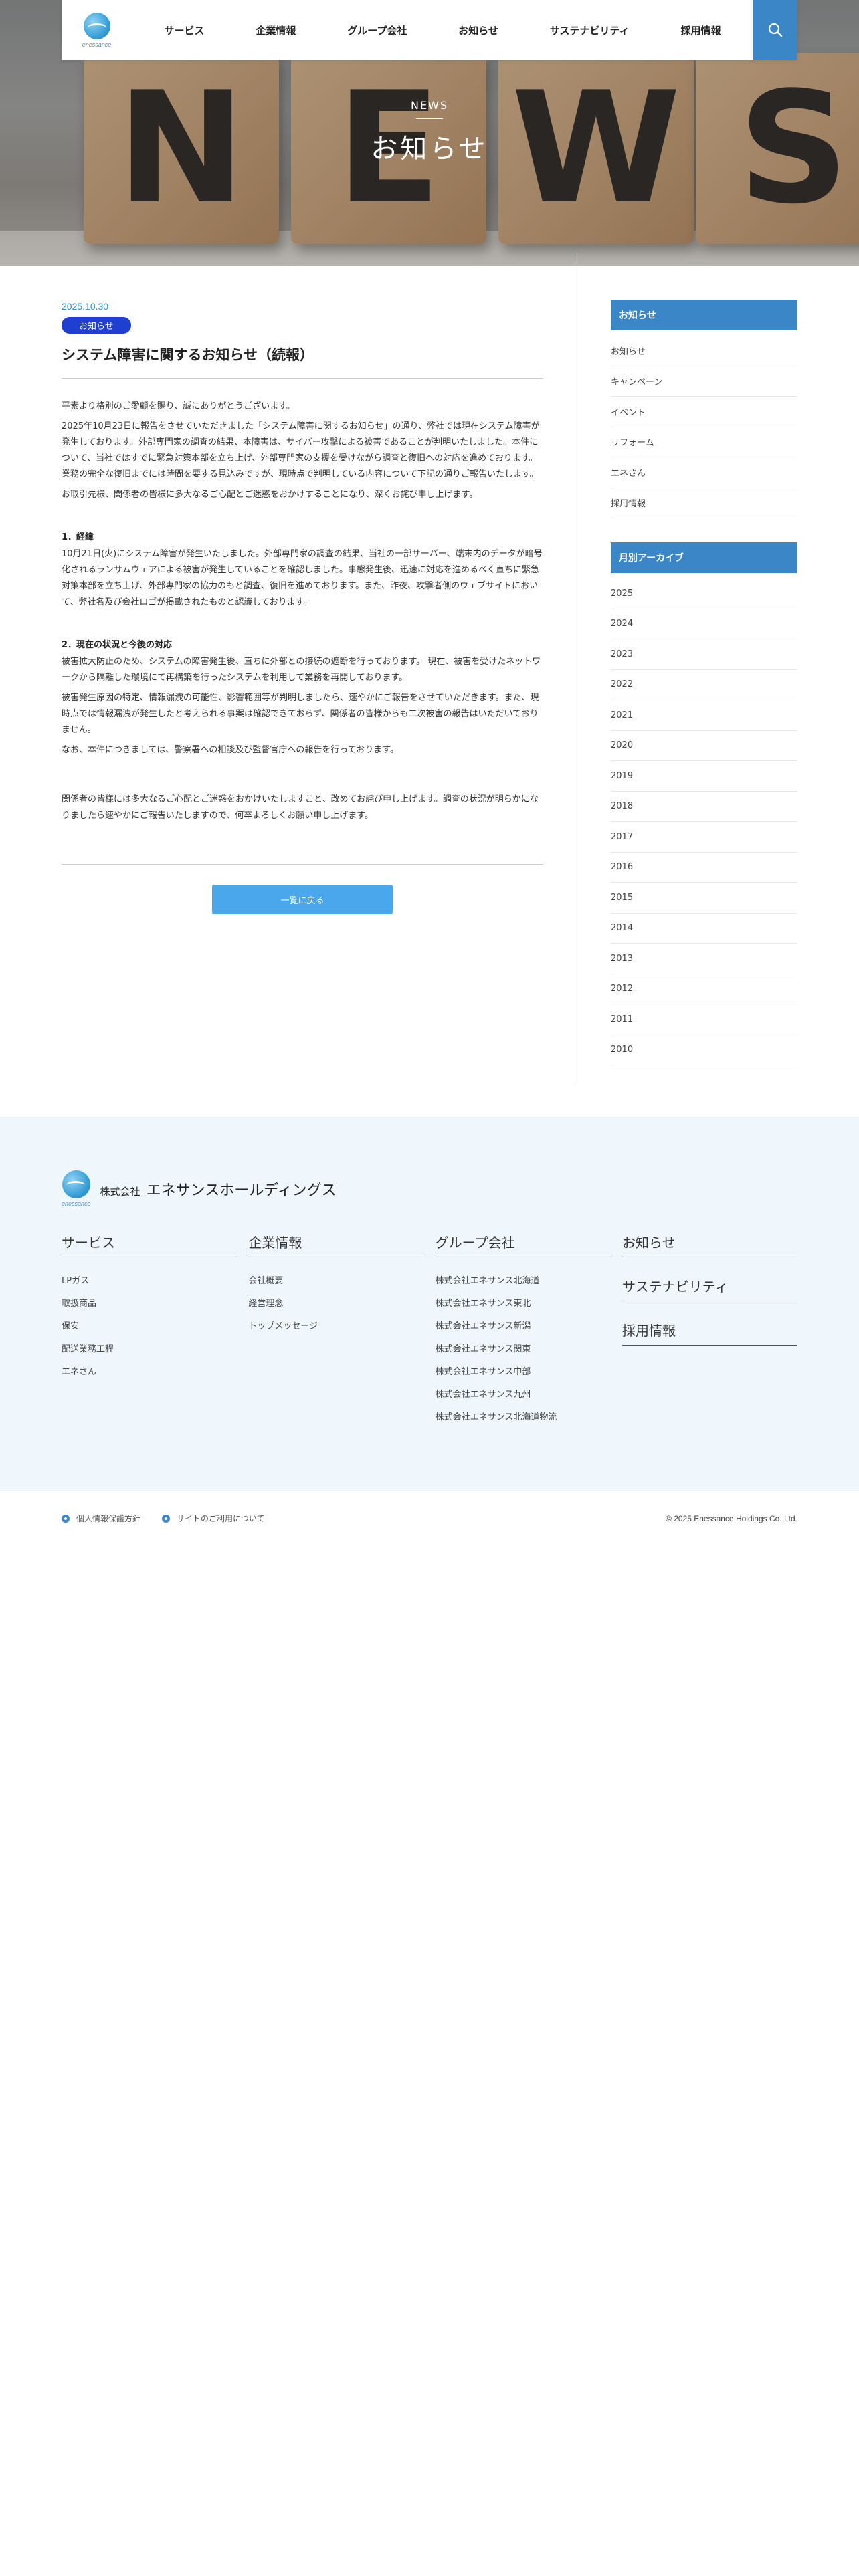  I want to click on copyright: © 2025 Enessance Holdings Co.,Ltd., so click(731, 1518).